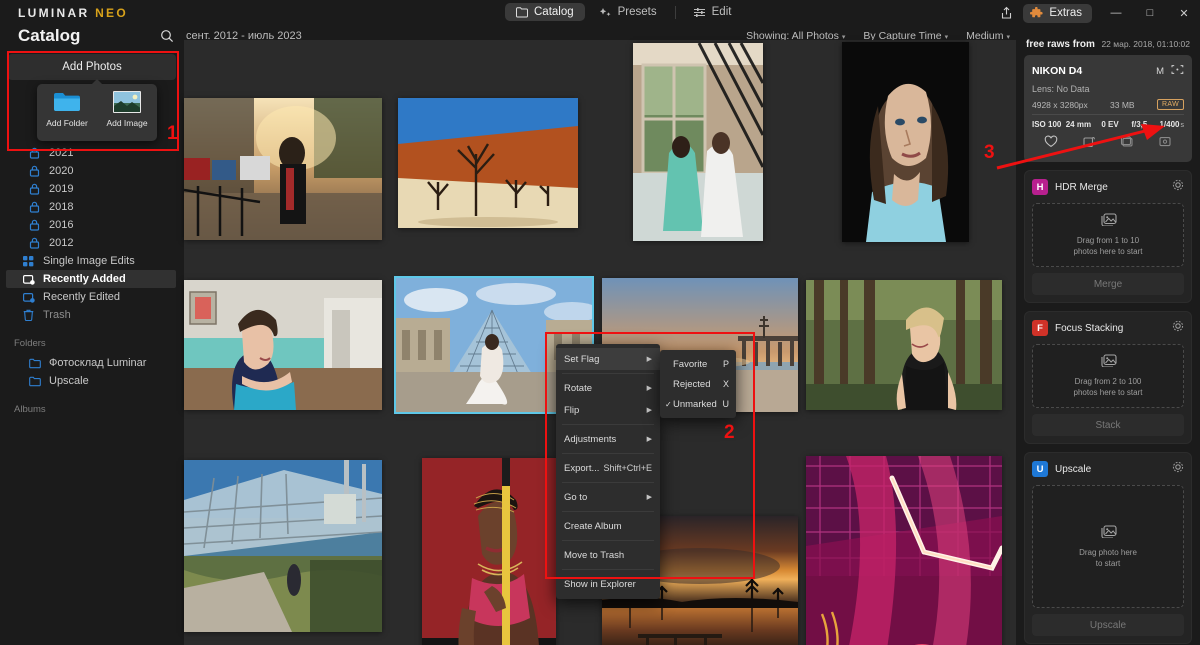  Describe the element at coordinates (1065, 13) in the screenshot. I see `extras-label: Extras` at that location.